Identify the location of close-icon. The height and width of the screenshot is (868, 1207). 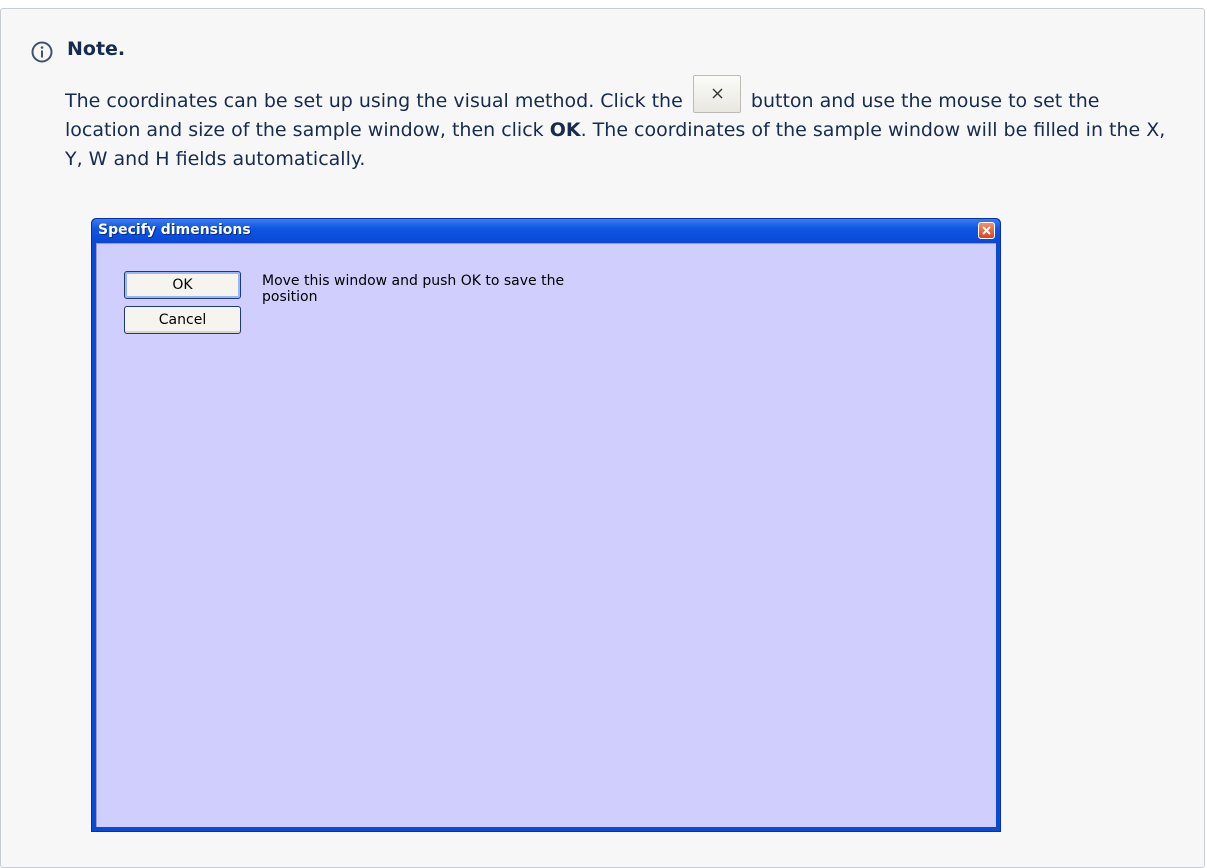
(986, 230).